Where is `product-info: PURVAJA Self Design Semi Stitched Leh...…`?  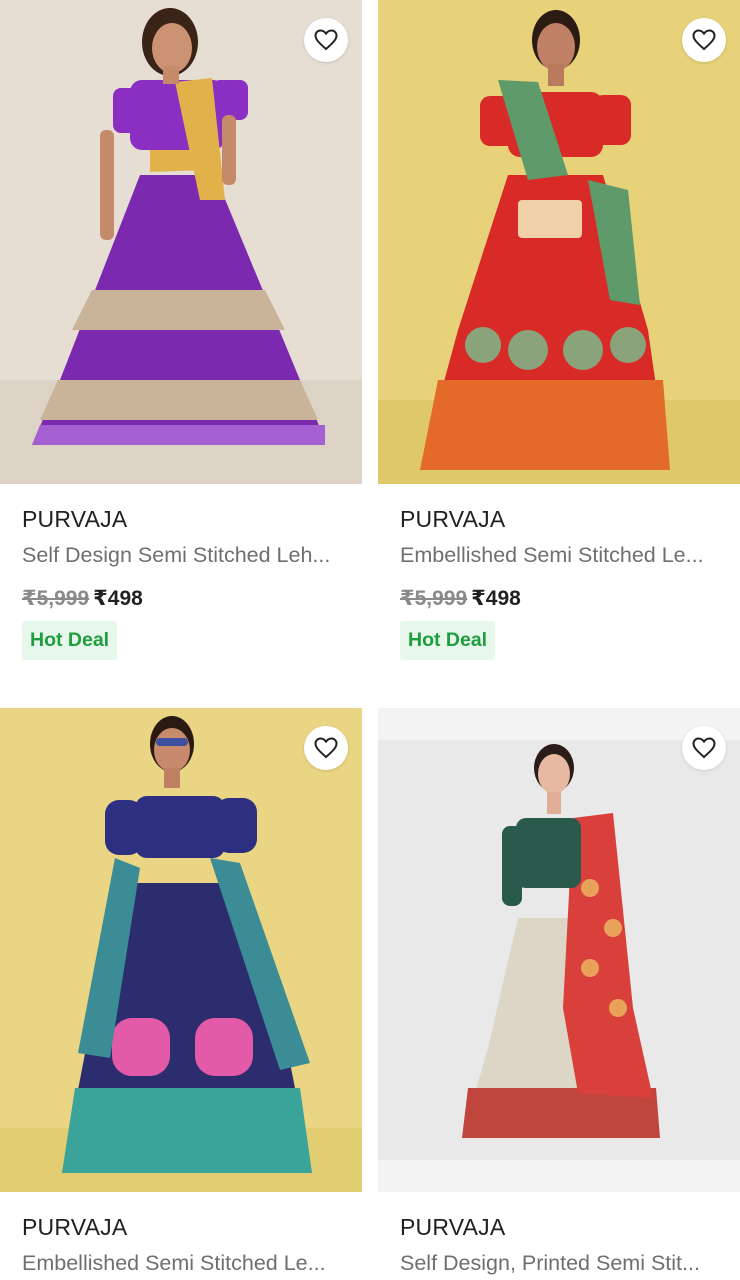
product-info: PURVAJA Self Design Semi Stitched Leh...… is located at coordinates (181, 572).